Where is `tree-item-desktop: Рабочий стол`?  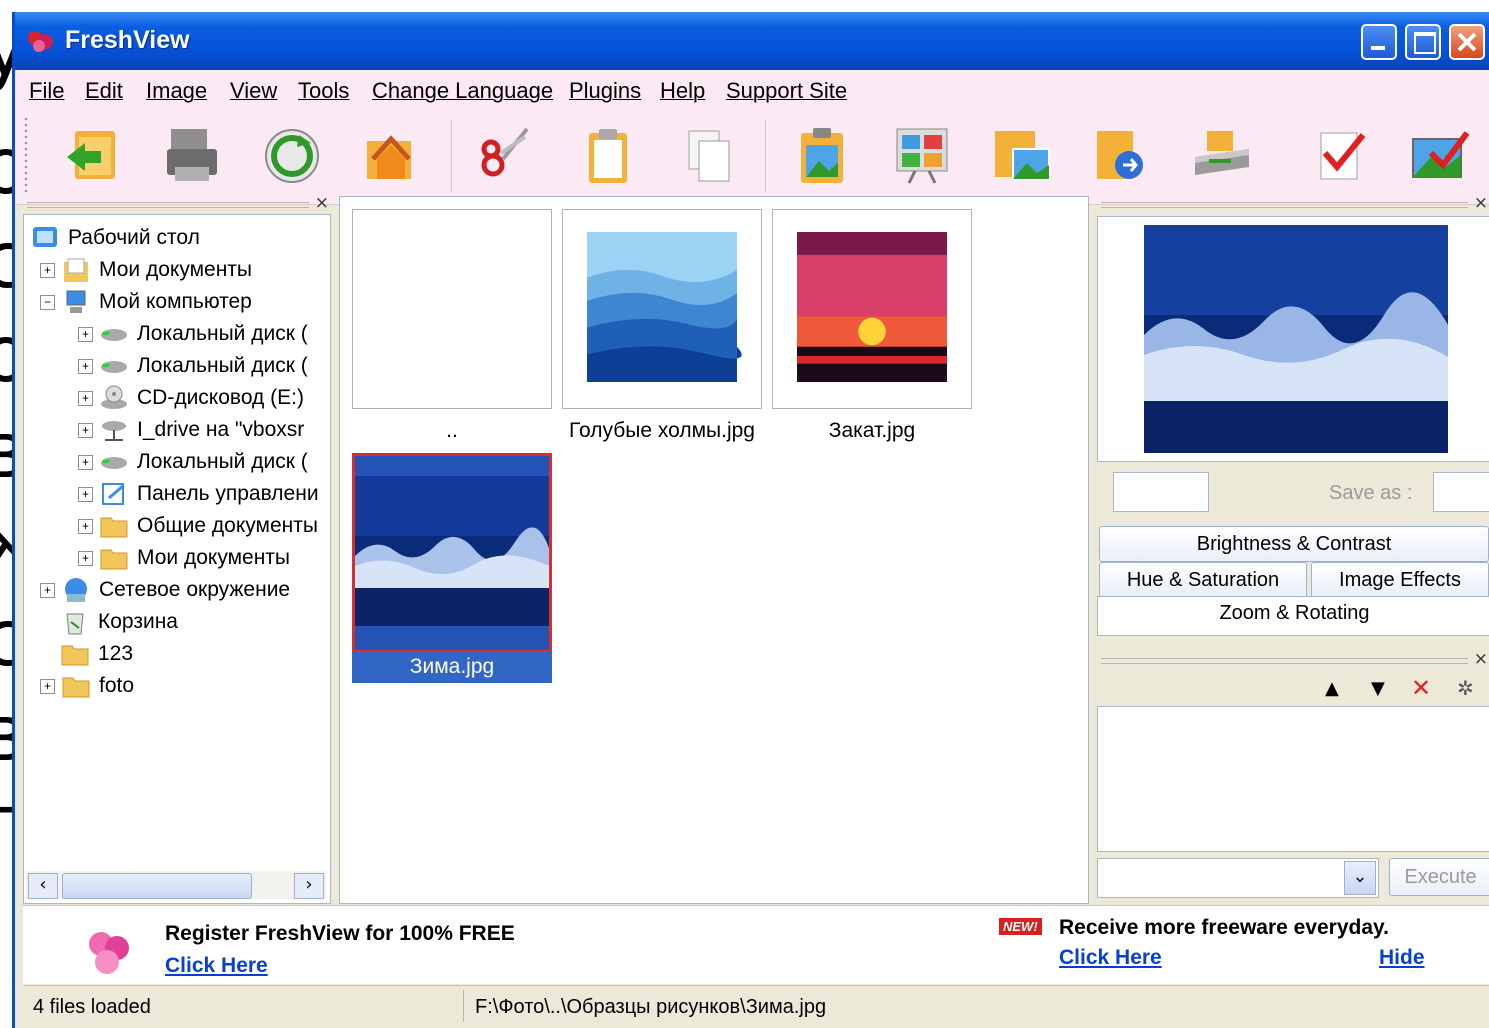
tree-item-desktop: Рабочий стол is located at coordinates (115, 238).